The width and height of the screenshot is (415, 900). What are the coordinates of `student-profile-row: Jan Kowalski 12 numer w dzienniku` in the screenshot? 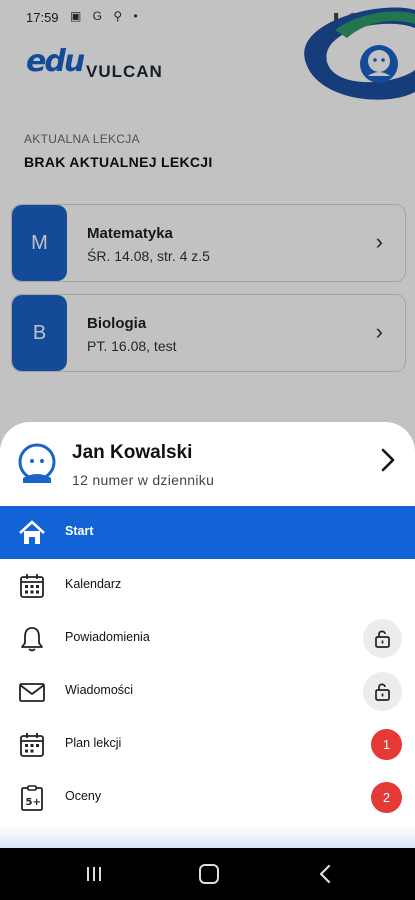 It's located at (207, 464).